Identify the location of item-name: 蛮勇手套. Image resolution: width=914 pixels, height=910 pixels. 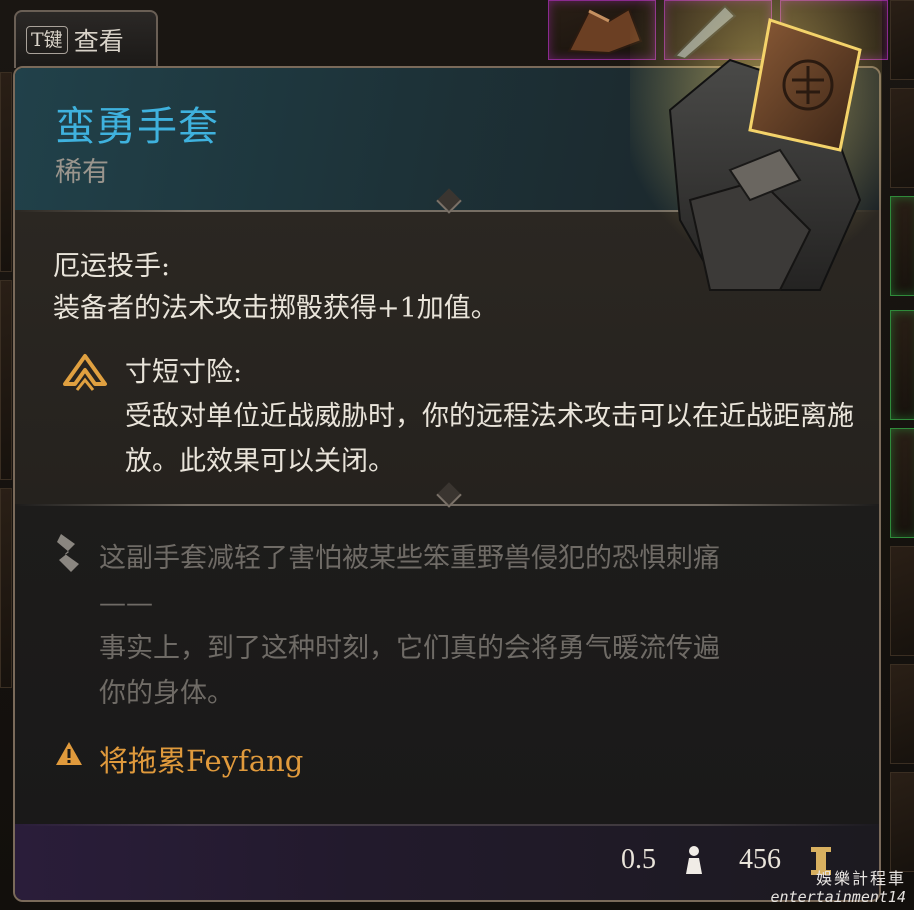
(137, 127).